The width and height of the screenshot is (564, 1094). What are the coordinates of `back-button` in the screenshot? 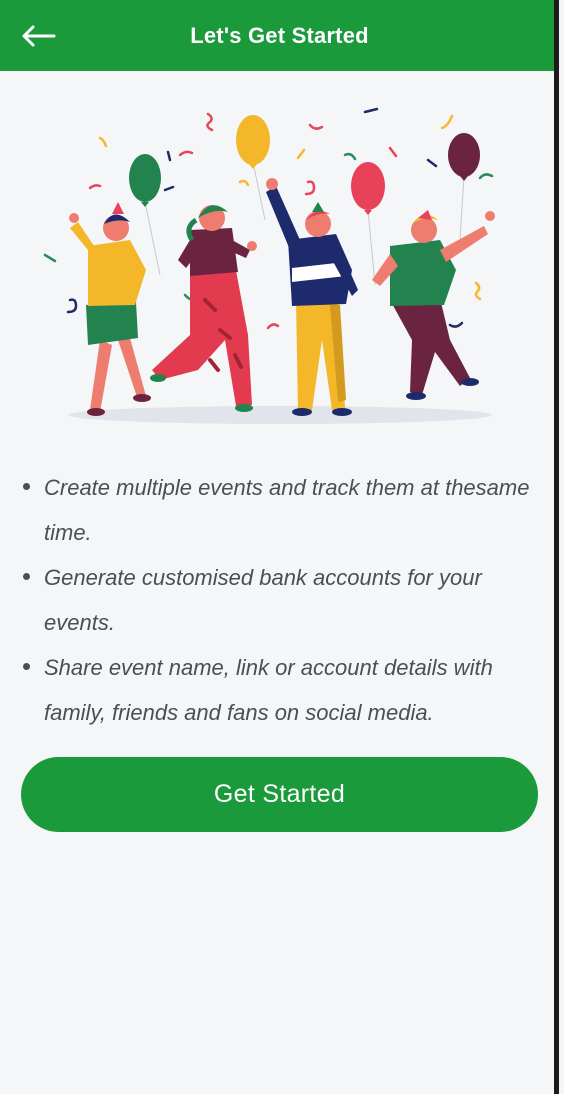 It's located at (38, 36).